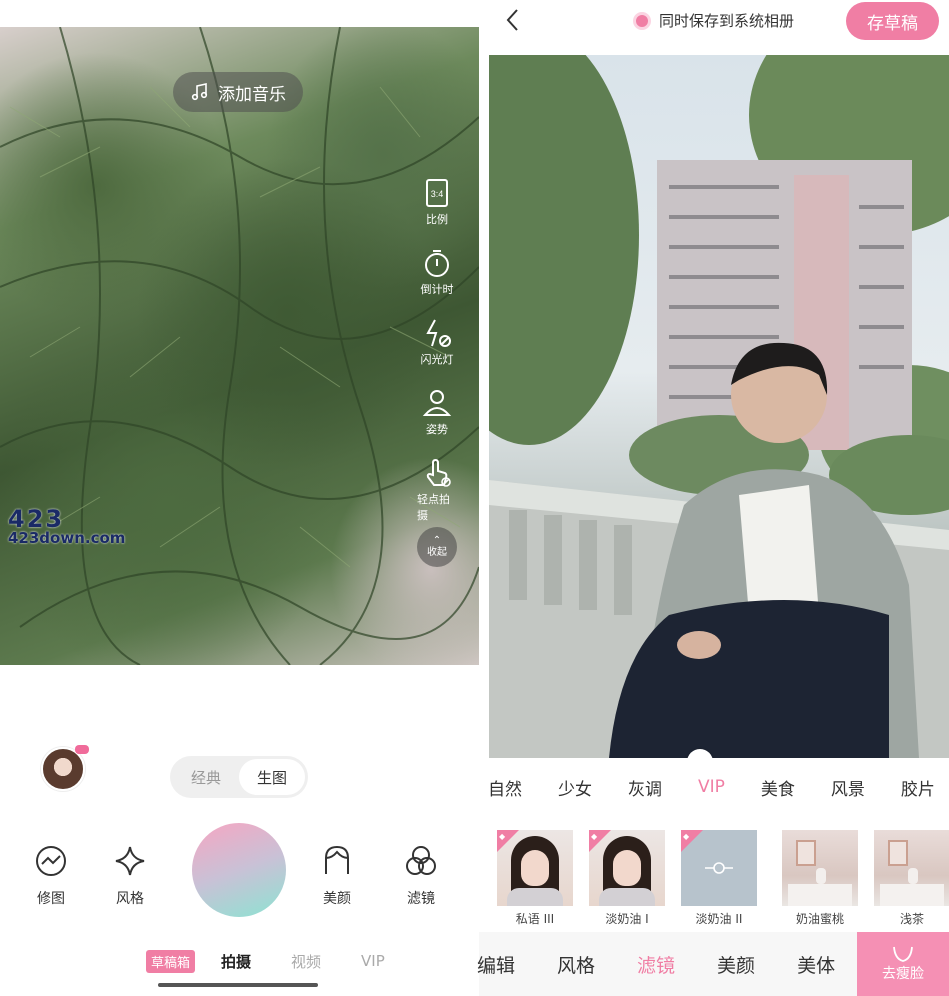 The image size is (949, 996). I want to click on tab-video: 视频, so click(306, 961).